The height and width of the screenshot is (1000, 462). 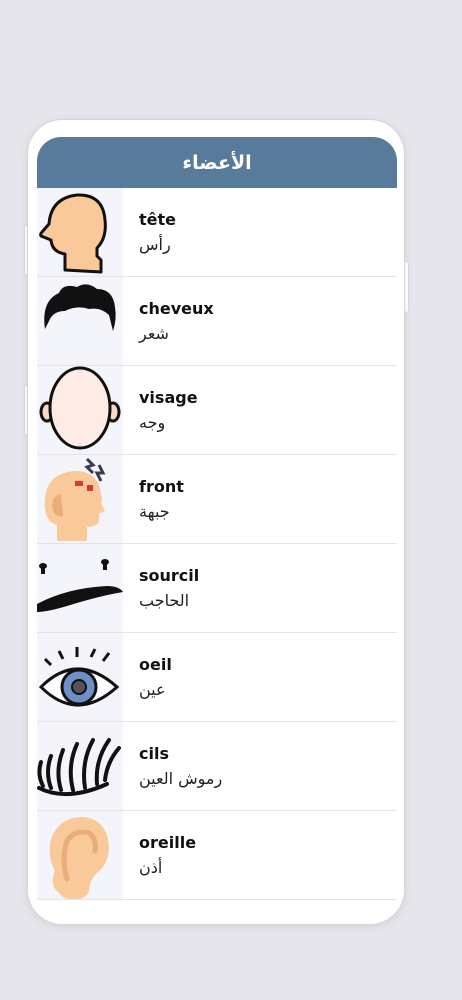 I want to click on eyelashes-icon, so click(x=80, y=766).